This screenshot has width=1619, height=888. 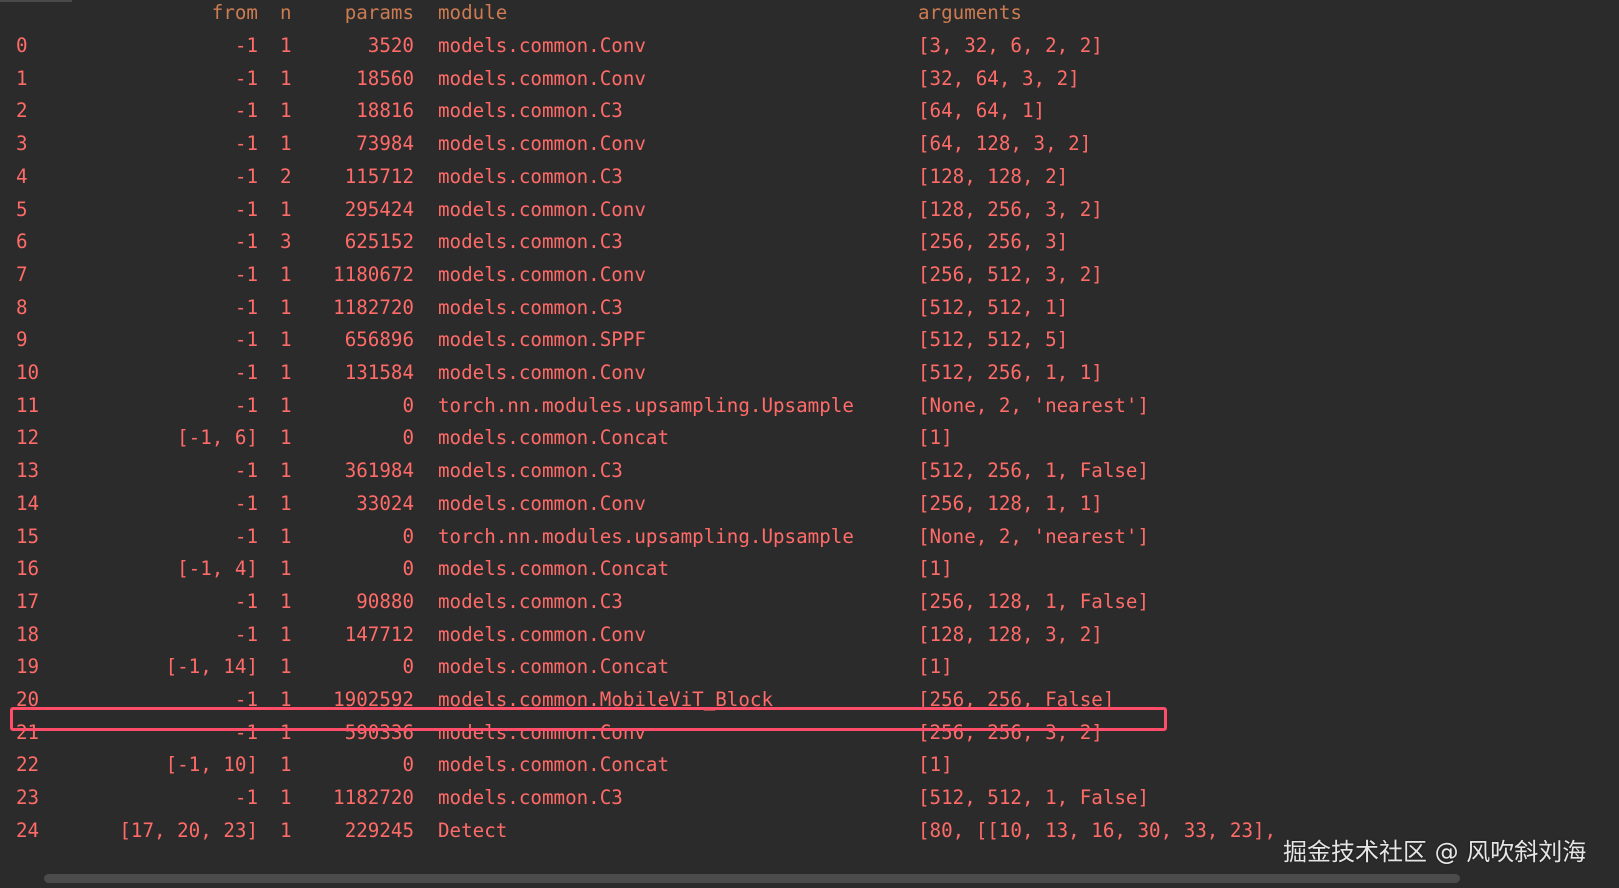 I want to click on row-from: [-1, 10], so click(x=211, y=765).